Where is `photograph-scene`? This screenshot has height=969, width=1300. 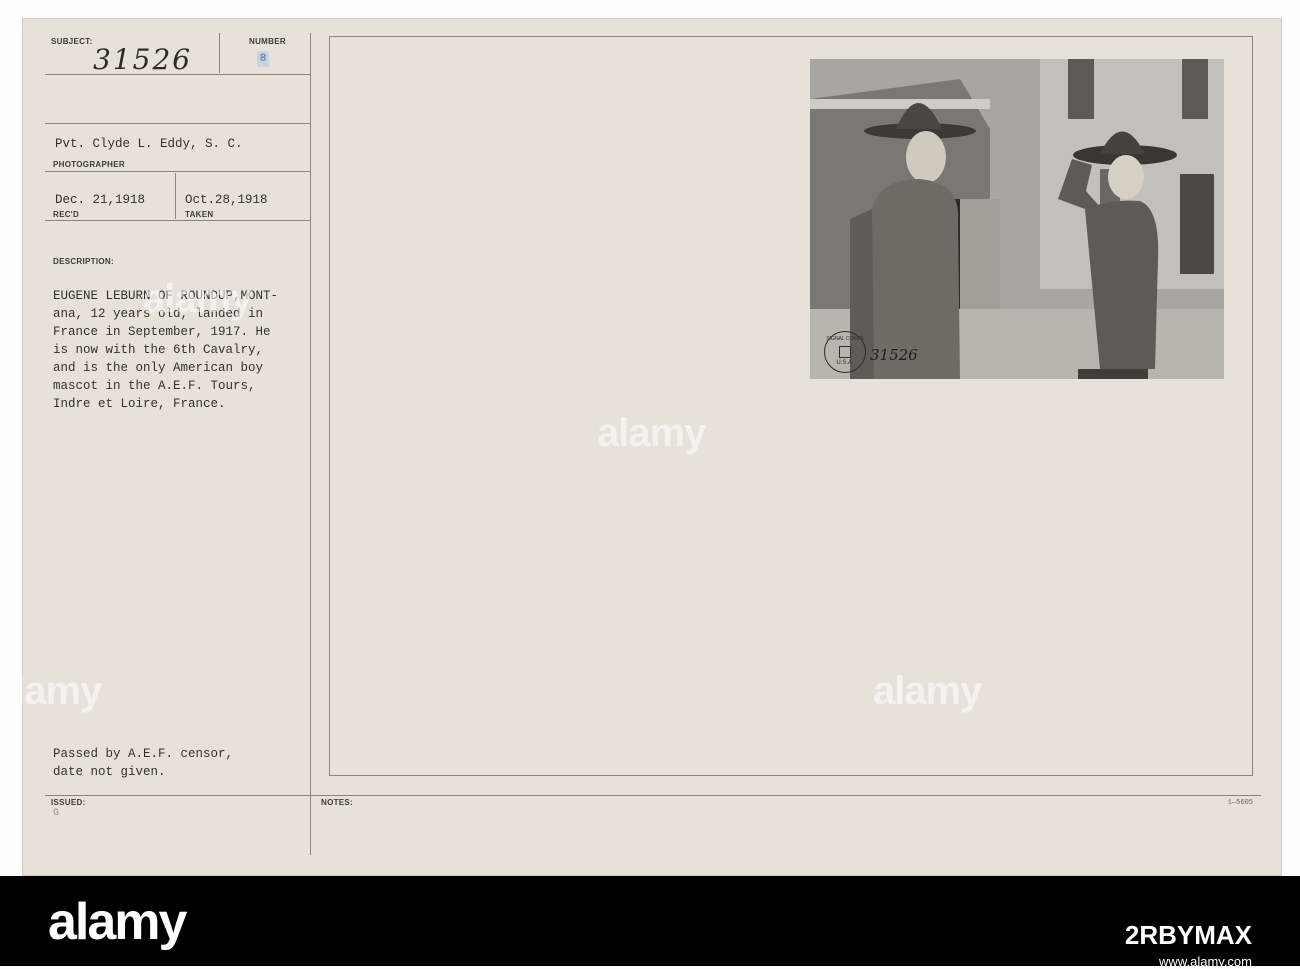 photograph-scene is located at coordinates (1017, 219).